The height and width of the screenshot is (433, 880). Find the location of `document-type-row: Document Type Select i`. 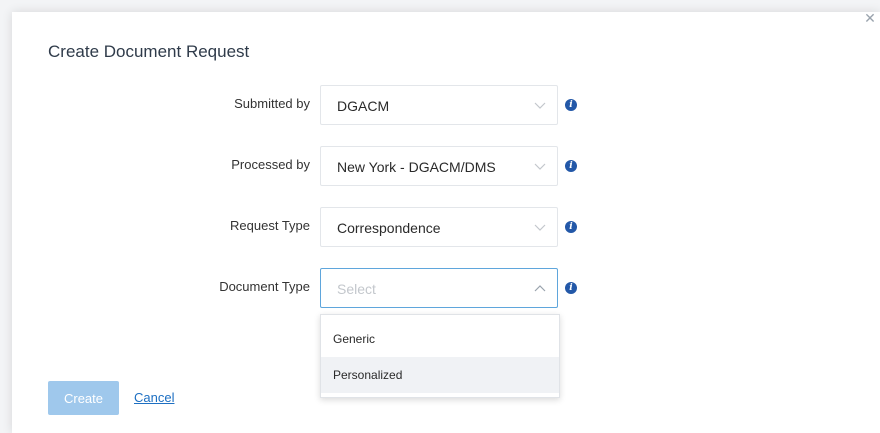

document-type-row: Document Type Select i is located at coordinates (446, 289).